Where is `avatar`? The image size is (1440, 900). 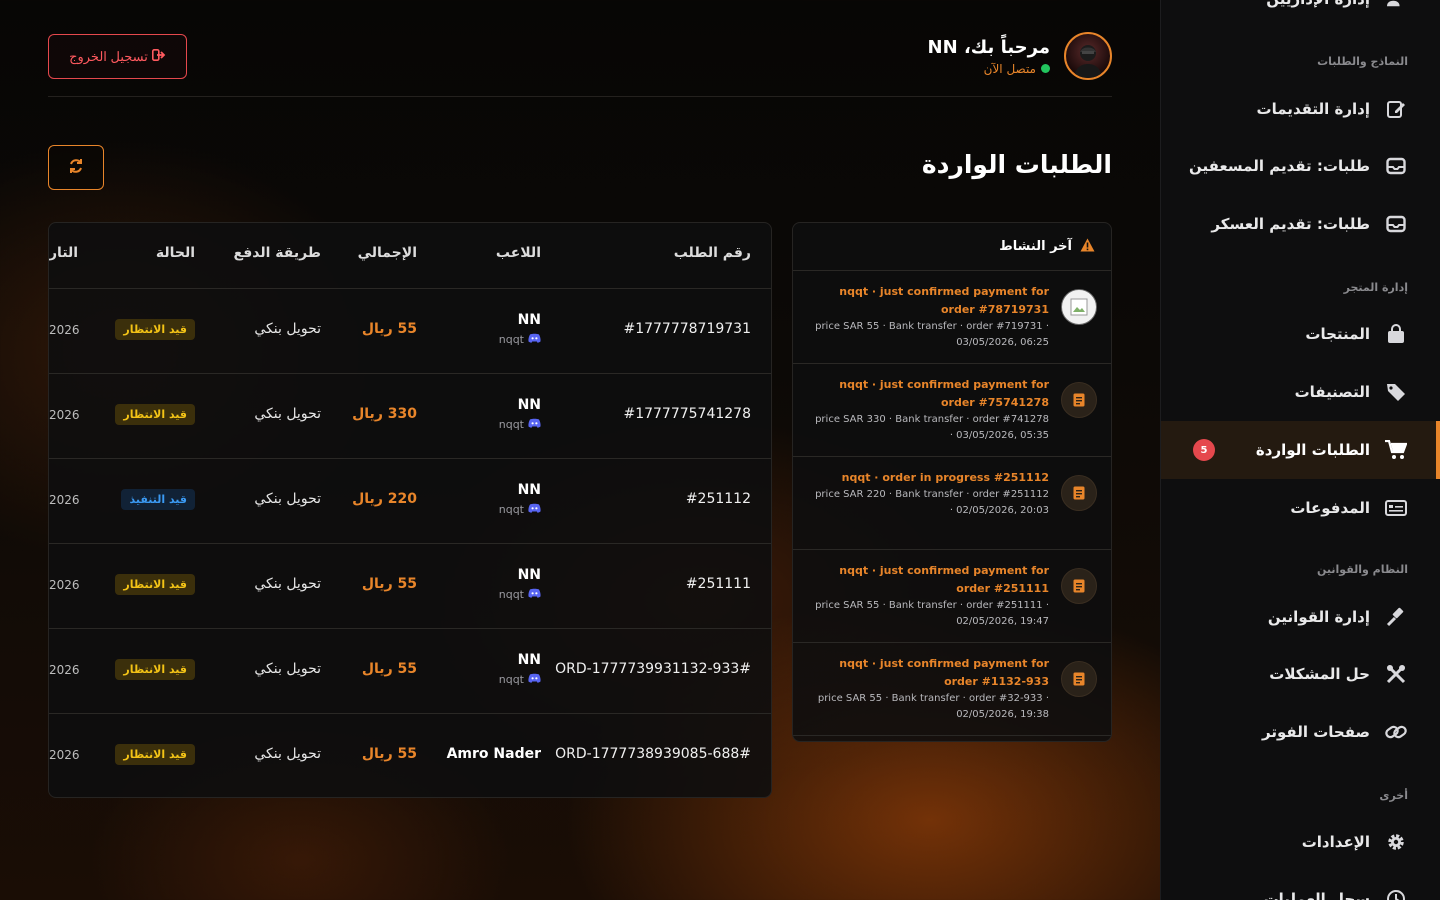
avatar is located at coordinates (1088, 56).